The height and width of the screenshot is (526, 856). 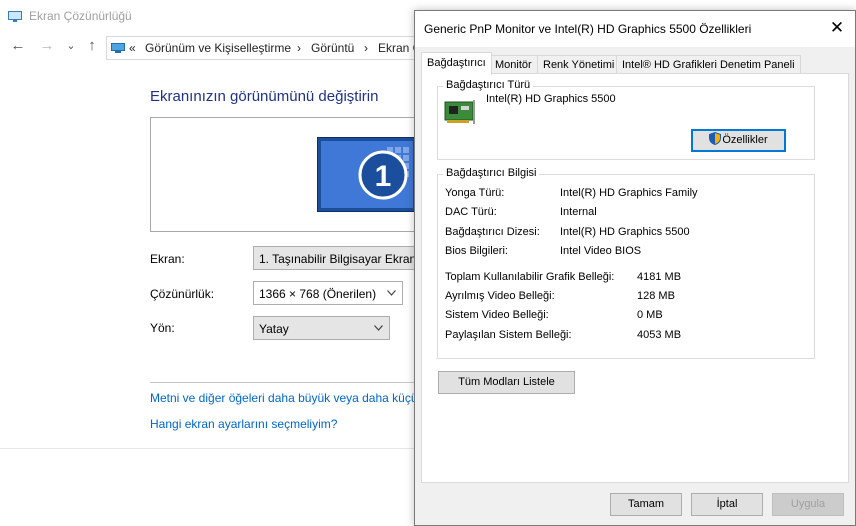 I want to click on info-label: Yonga Türü:, so click(x=475, y=193).